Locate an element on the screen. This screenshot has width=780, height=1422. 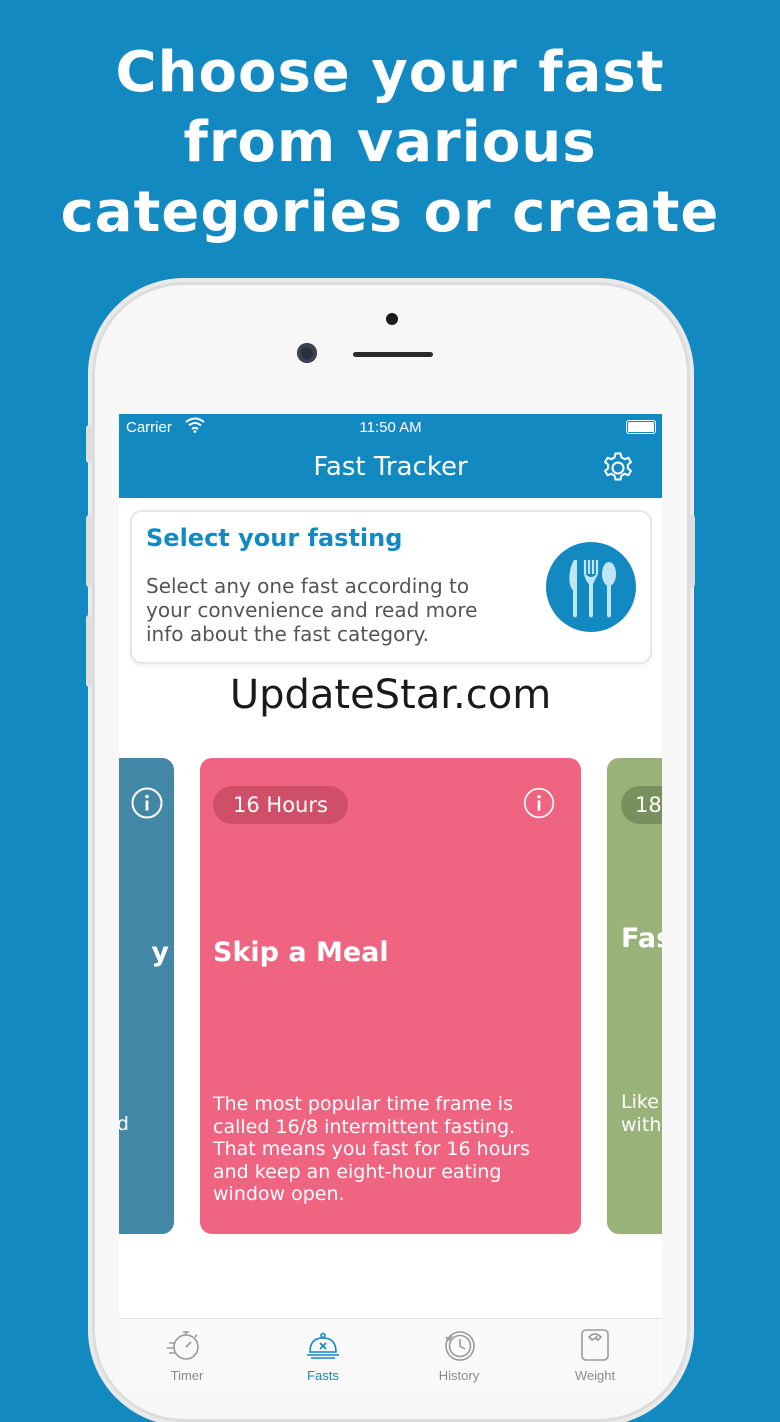
tab-label: Timer is located at coordinates (187, 1375).